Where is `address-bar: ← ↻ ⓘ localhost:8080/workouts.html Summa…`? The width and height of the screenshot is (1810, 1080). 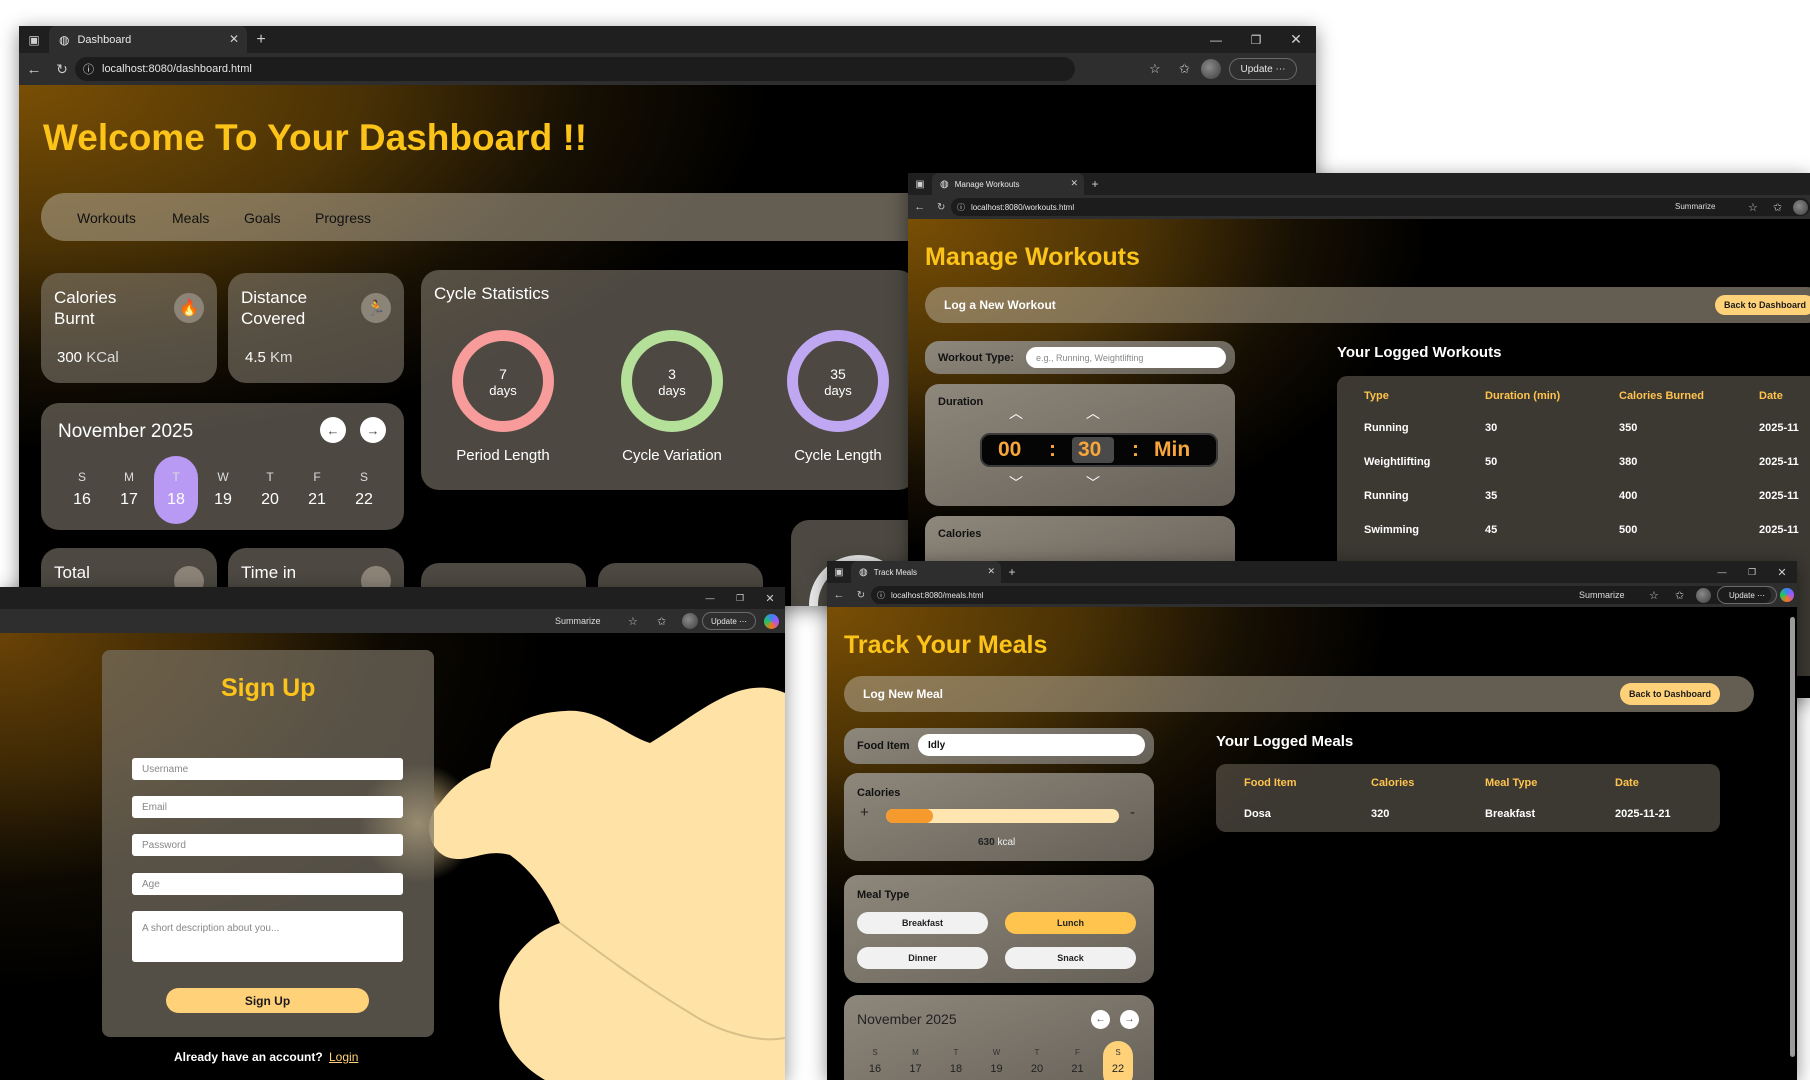
address-bar: ← ↻ ⓘ localhost:8080/workouts.html Summa… is located at coordinates (1359, 207).